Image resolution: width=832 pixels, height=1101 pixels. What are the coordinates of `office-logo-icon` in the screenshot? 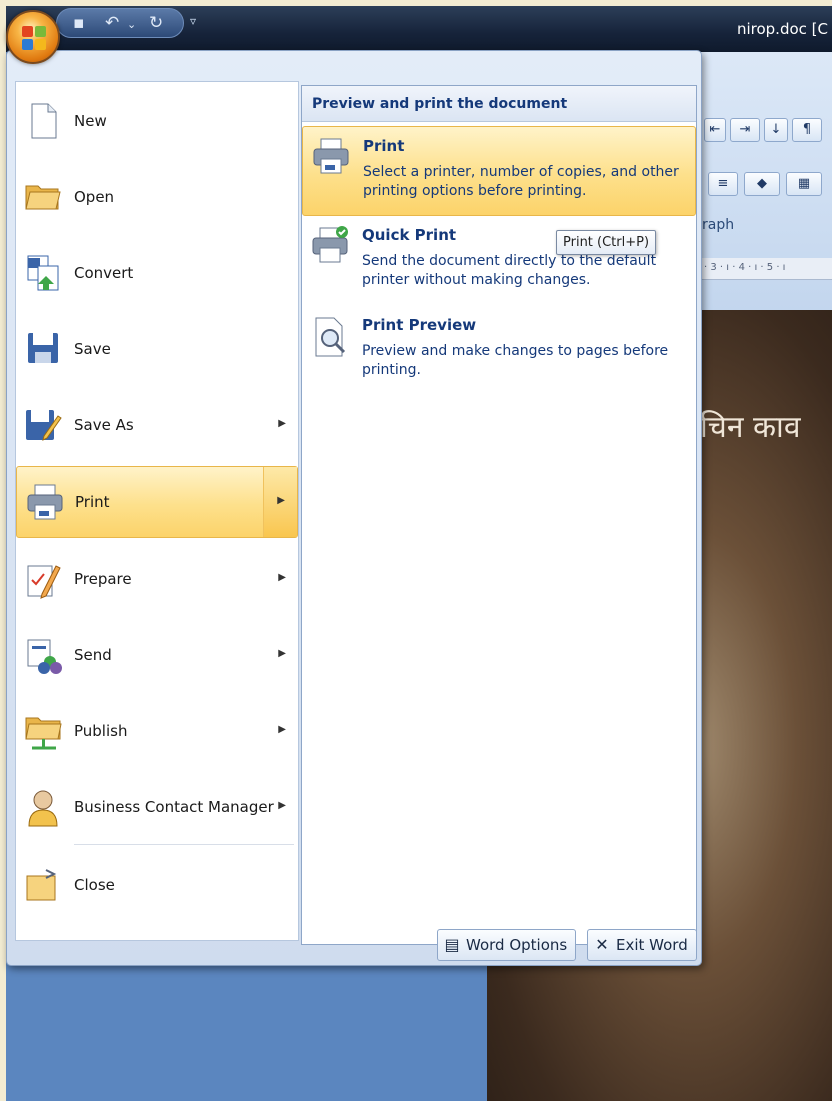 It's located at (34, 38).